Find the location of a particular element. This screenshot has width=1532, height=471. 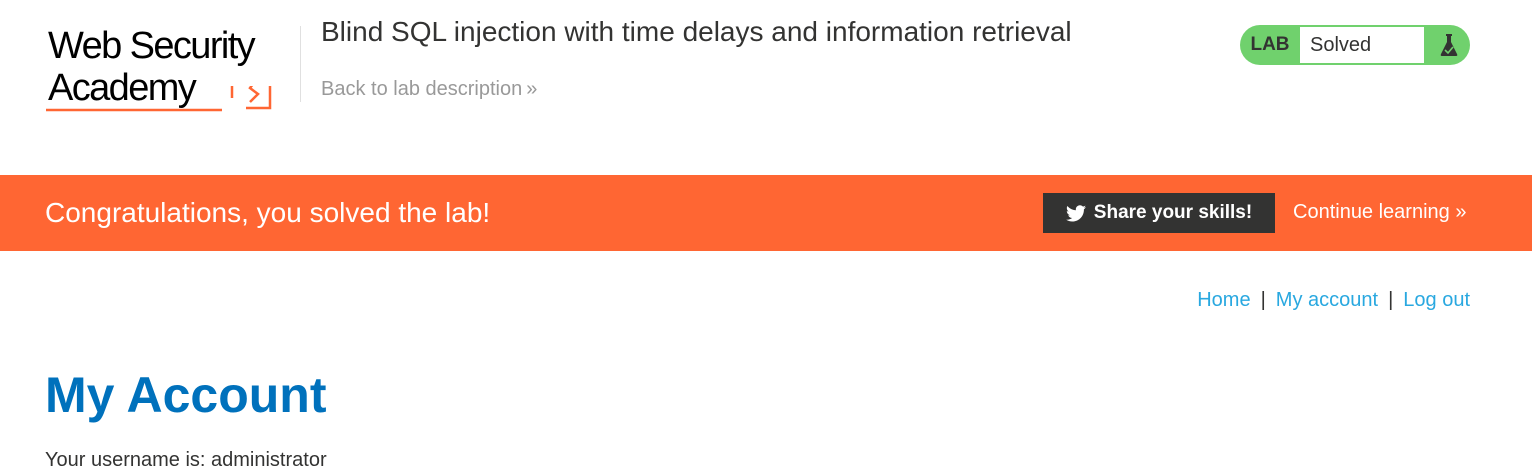

lab-status-badge: LAB Solved is located at coordinates (1355, 45).